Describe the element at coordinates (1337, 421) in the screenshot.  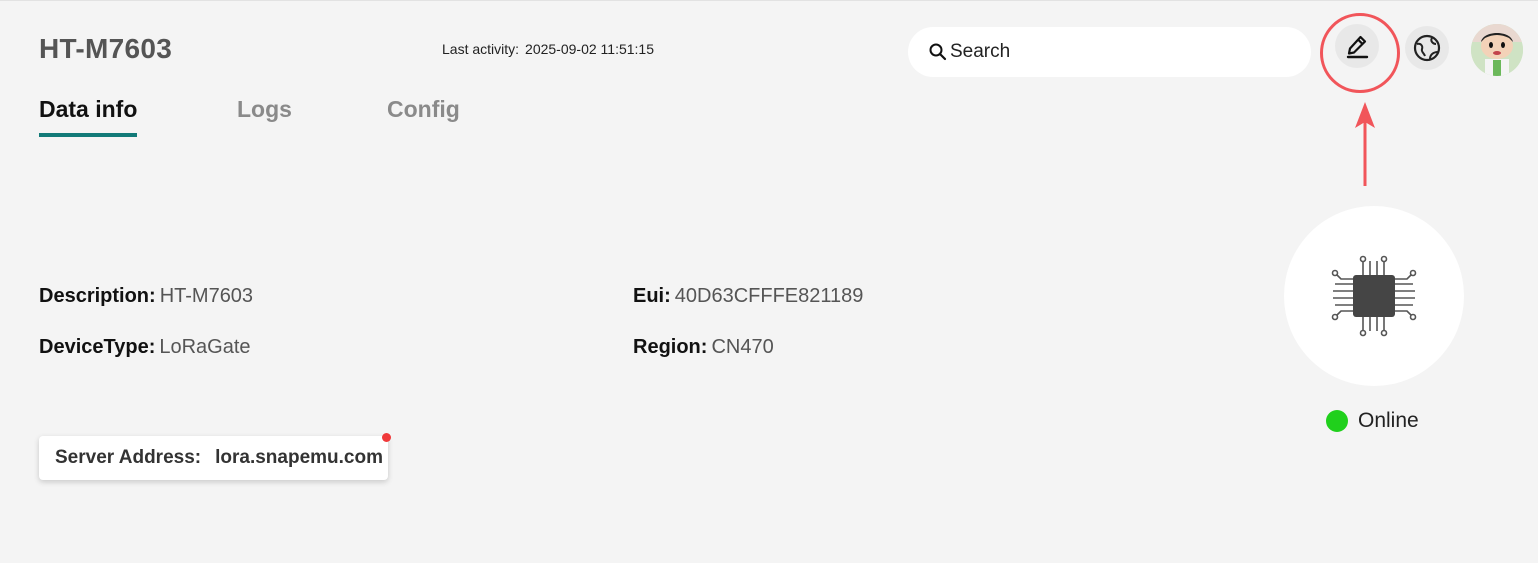
I see `status-dot` at that location.